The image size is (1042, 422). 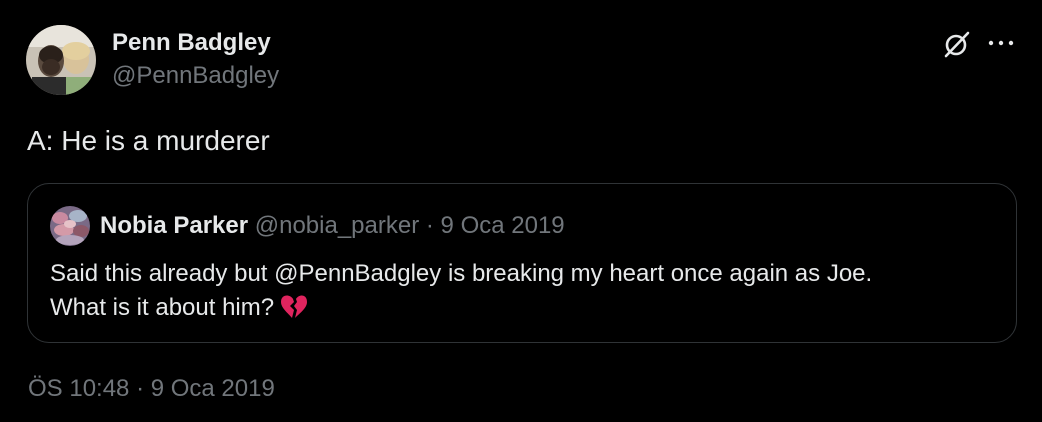 I want to click on quoted-author-avatar, so click(x=70, y=226).